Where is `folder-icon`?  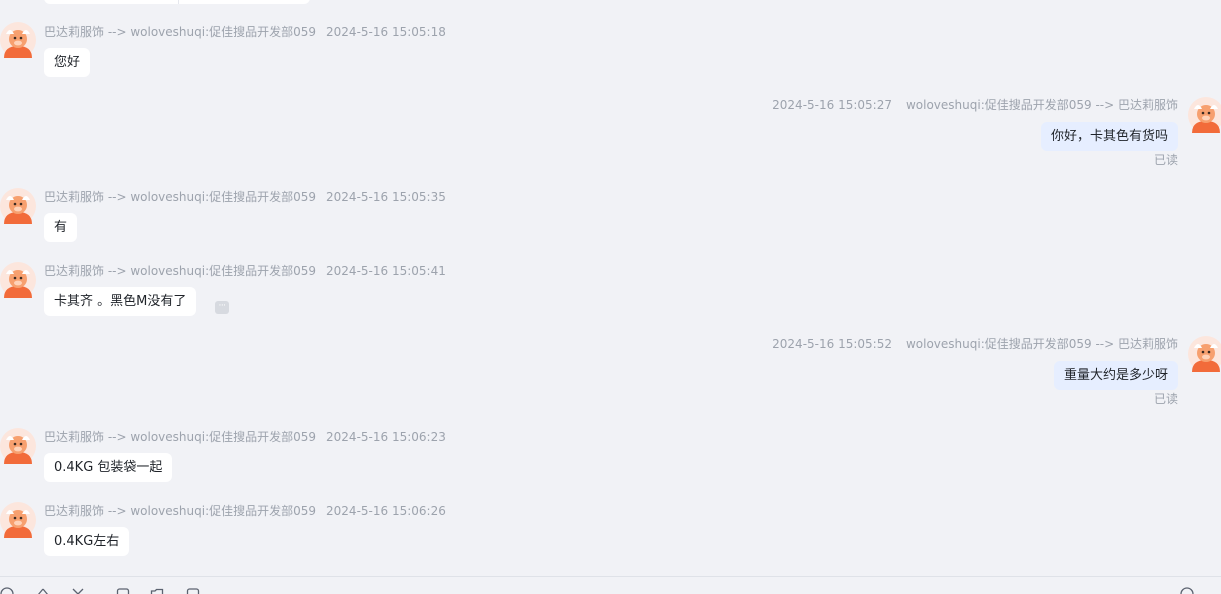 folder-icon is located at coordinates (157, 590).